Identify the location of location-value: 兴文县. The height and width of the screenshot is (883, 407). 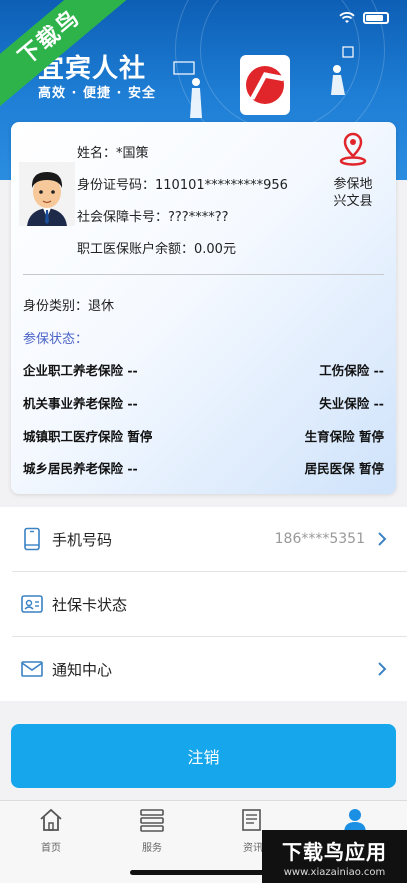
(353, 201).